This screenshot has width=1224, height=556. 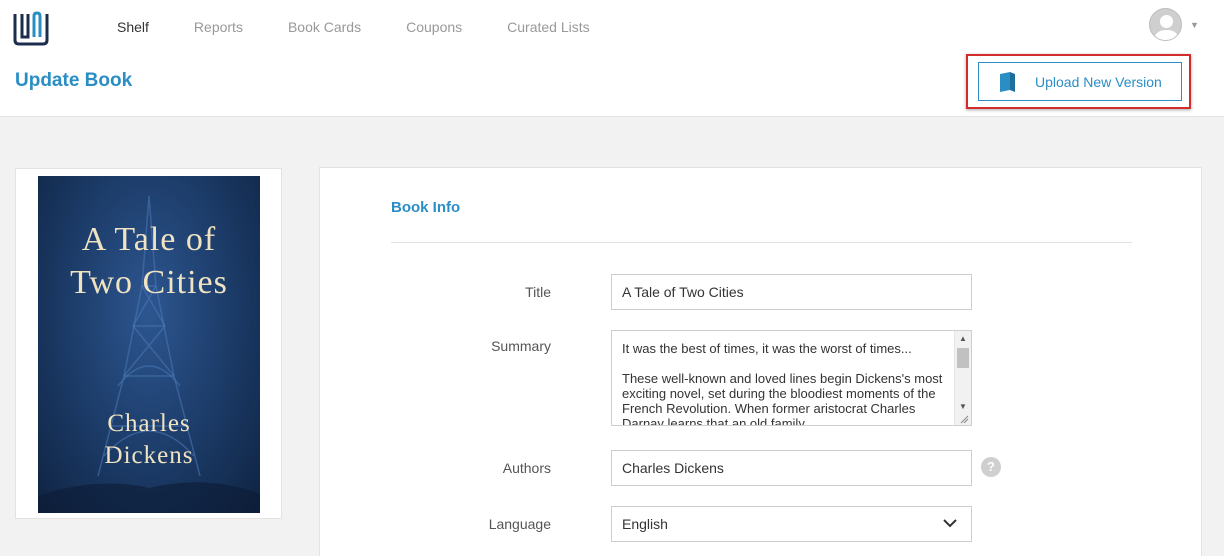 I want to click on authors-input: Charles Dickens, so click(x=791, y=468).